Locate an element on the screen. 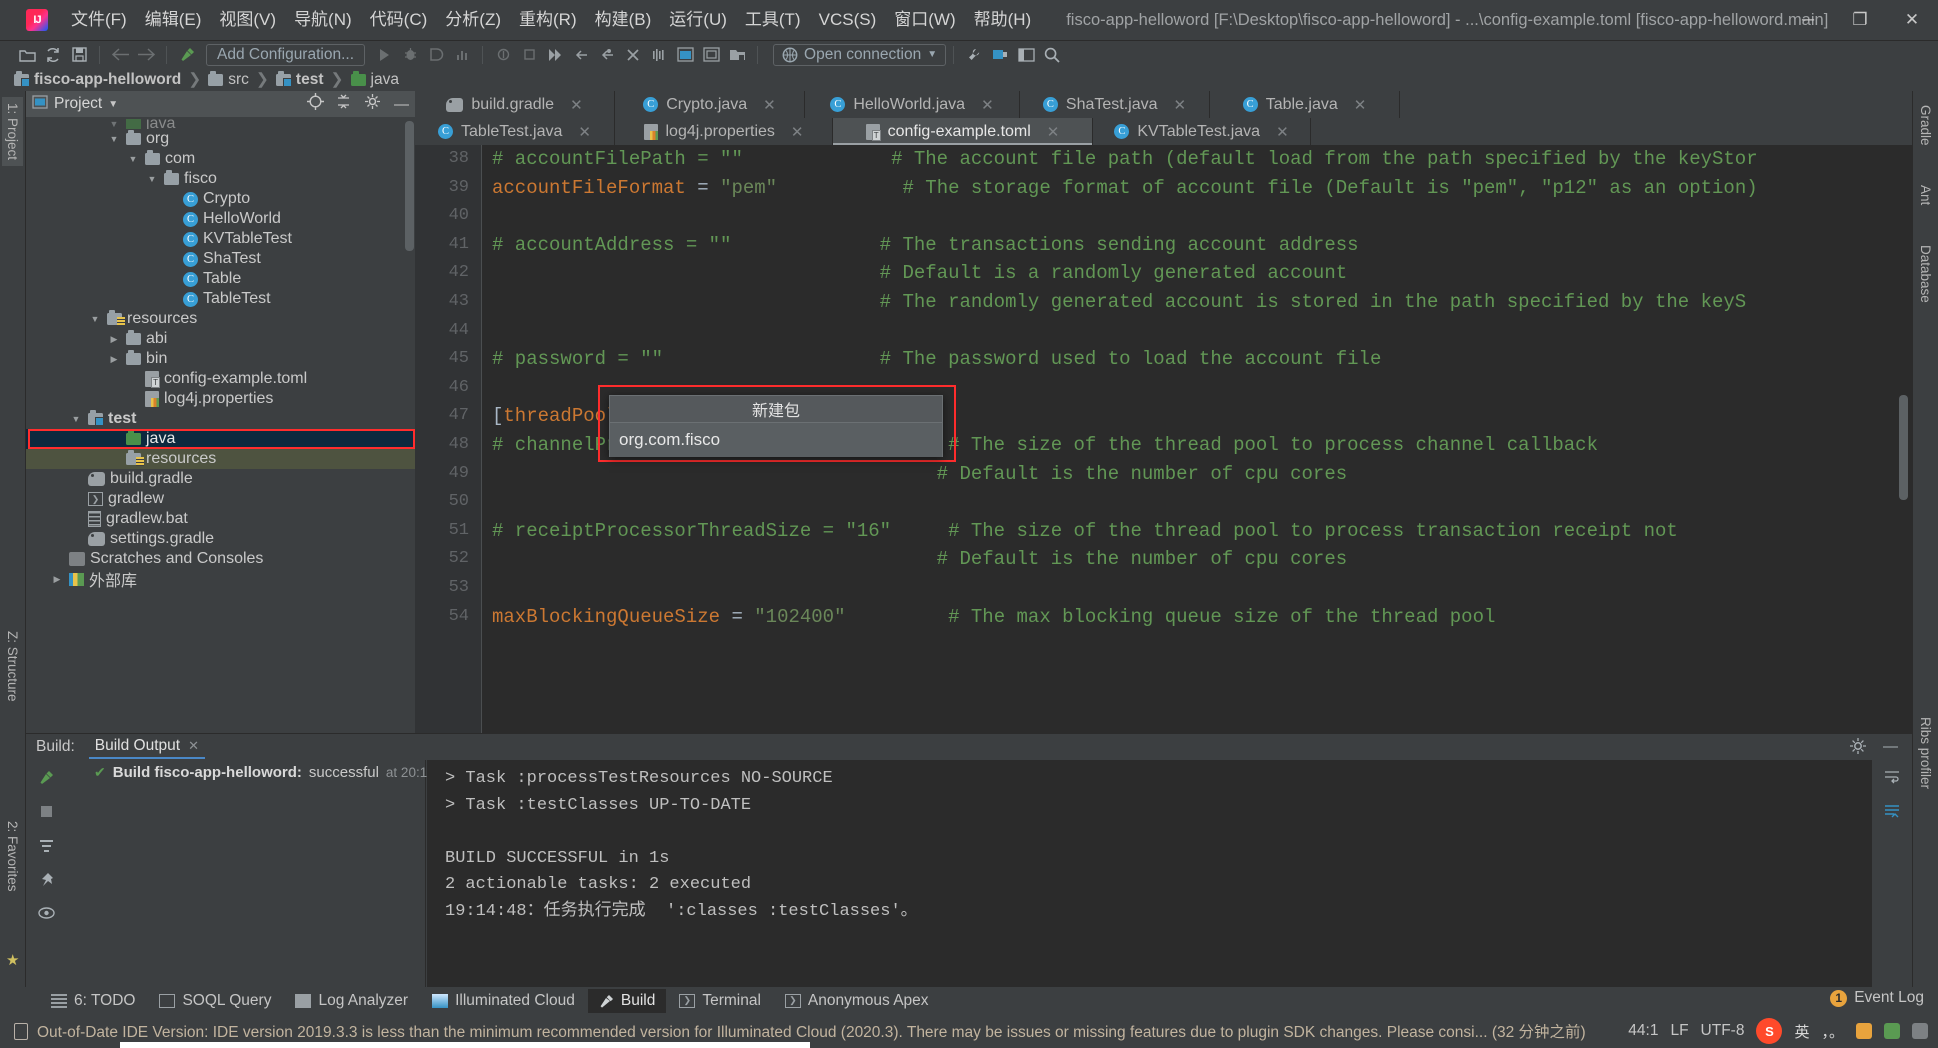  rail-item-gradle: Gradle is located at coordinates (1925, 125).